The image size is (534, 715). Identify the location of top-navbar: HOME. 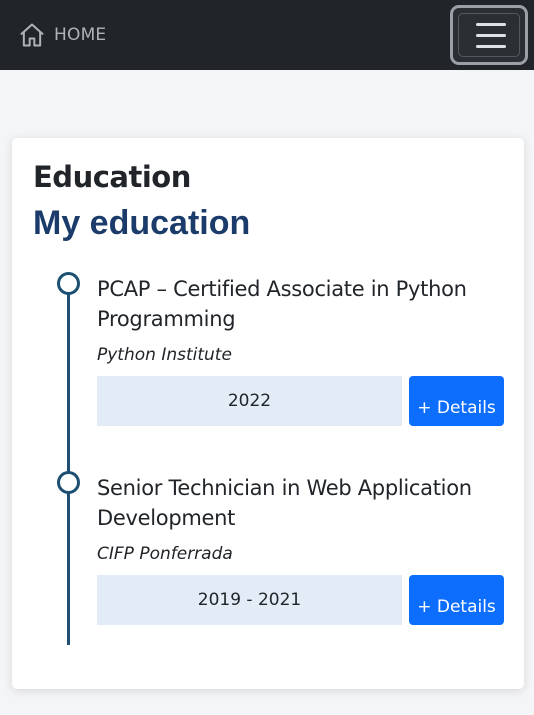
(267, 35).